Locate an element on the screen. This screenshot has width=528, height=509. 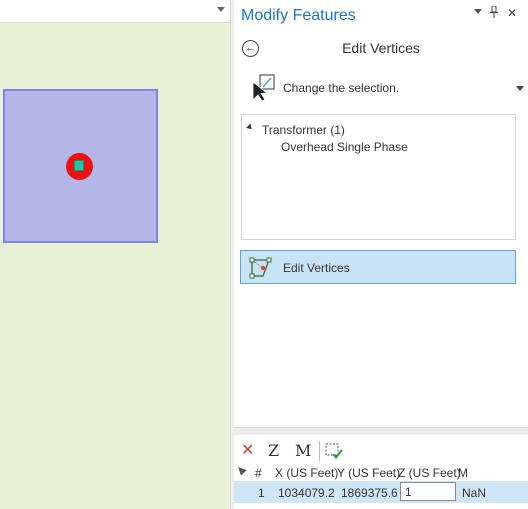
map-tab-strip is located at coordinates (115, 11).